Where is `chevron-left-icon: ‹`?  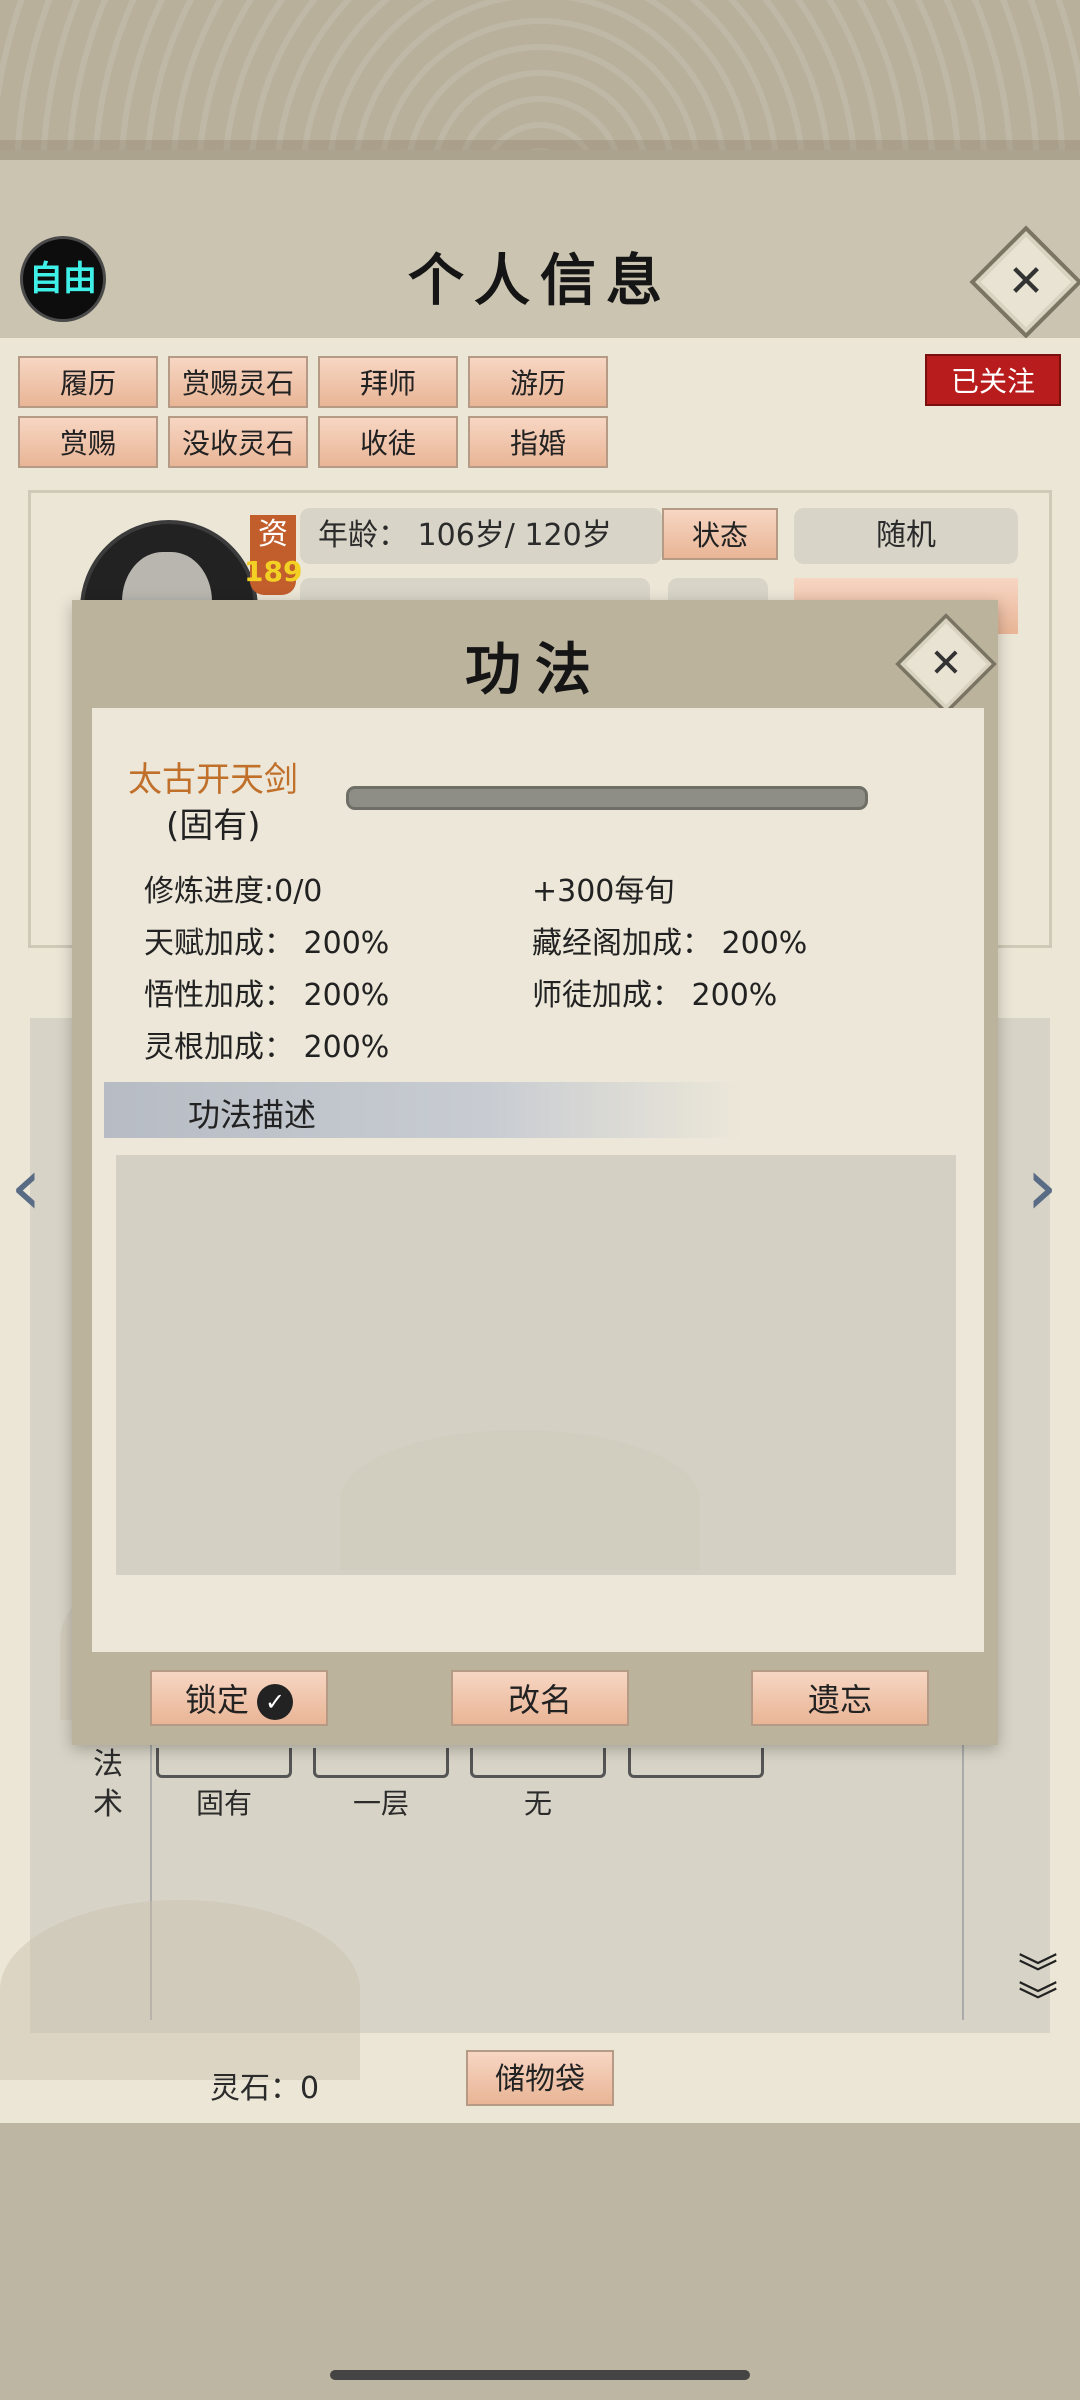
chevron-left-icon: ‹ is located at coordinates (26, 1186).